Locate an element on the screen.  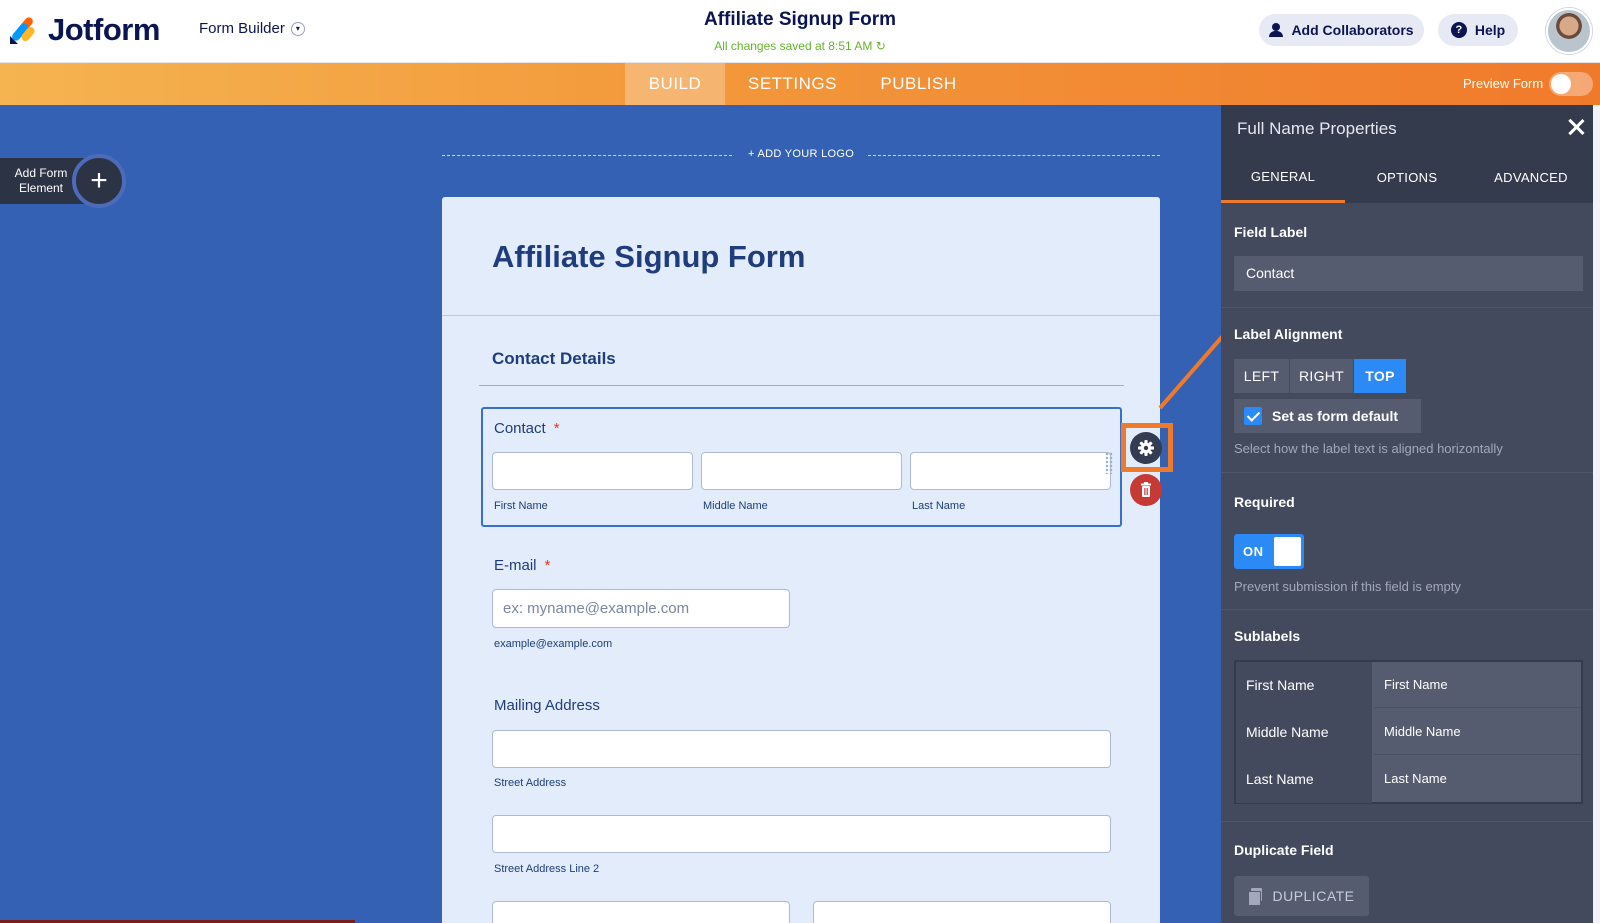
align-left-button: LEFT is located at coordinates (1262, 376).